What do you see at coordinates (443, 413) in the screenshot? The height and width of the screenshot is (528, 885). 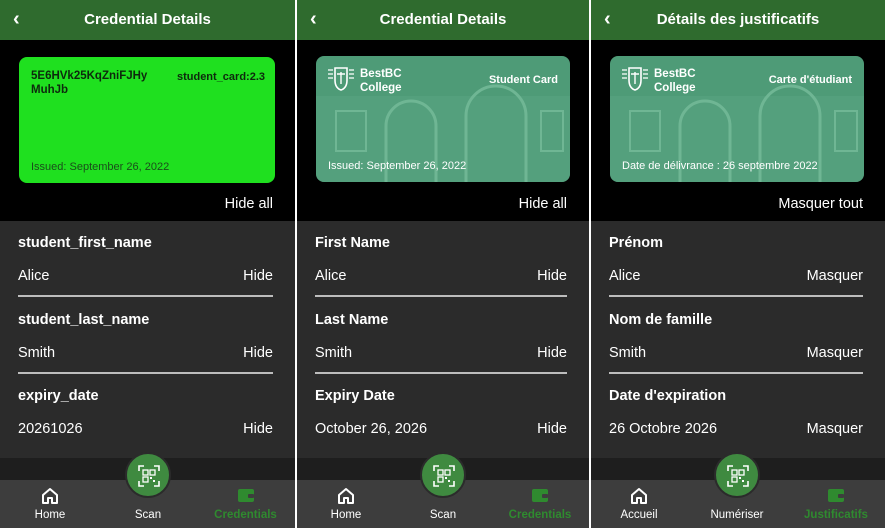 I see `attribute-row: Expiry Date October 26, 2026 Hide` at bounding box center [443, 413].